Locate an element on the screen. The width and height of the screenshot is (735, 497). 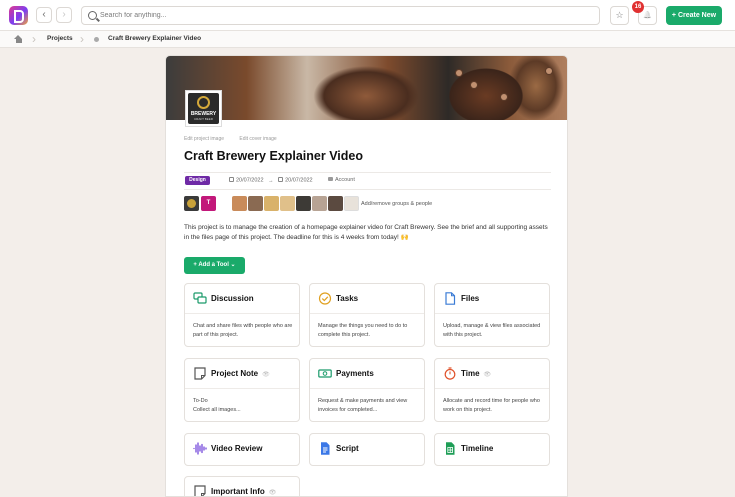
page-title: Craft Brewery Explainer Video is located at coordinates (273, 156).